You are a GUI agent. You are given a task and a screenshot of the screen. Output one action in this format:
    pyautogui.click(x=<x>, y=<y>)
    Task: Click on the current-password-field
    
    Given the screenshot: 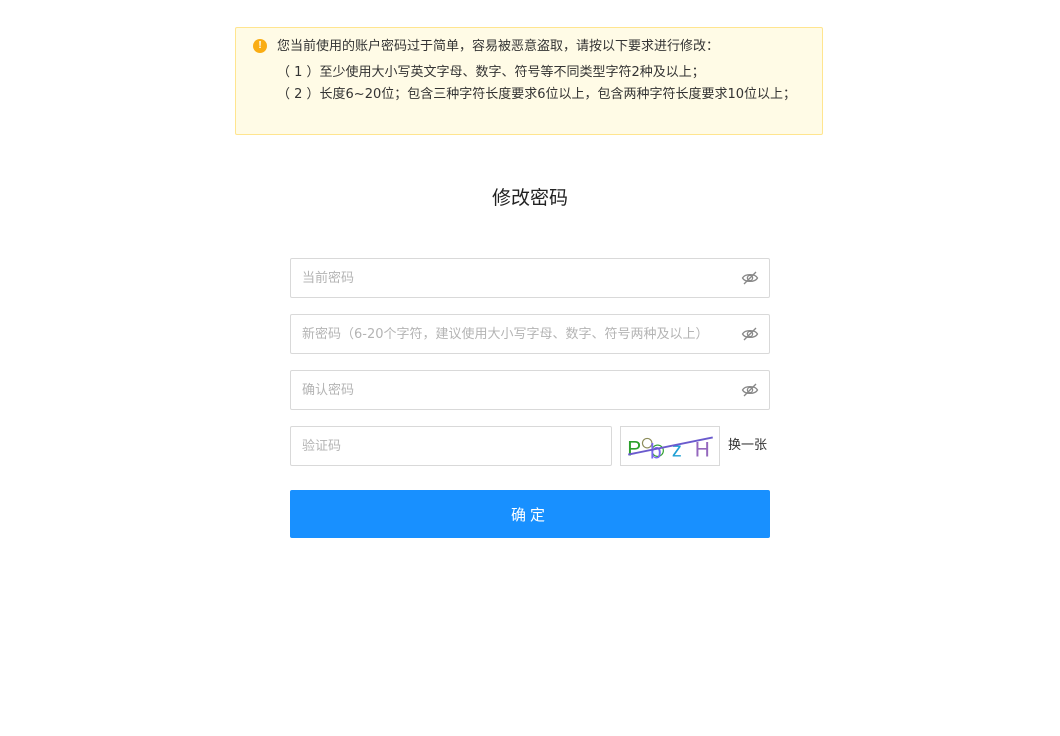 What is the action you would take?
    pyautogui.click(x=530, y=278)
    